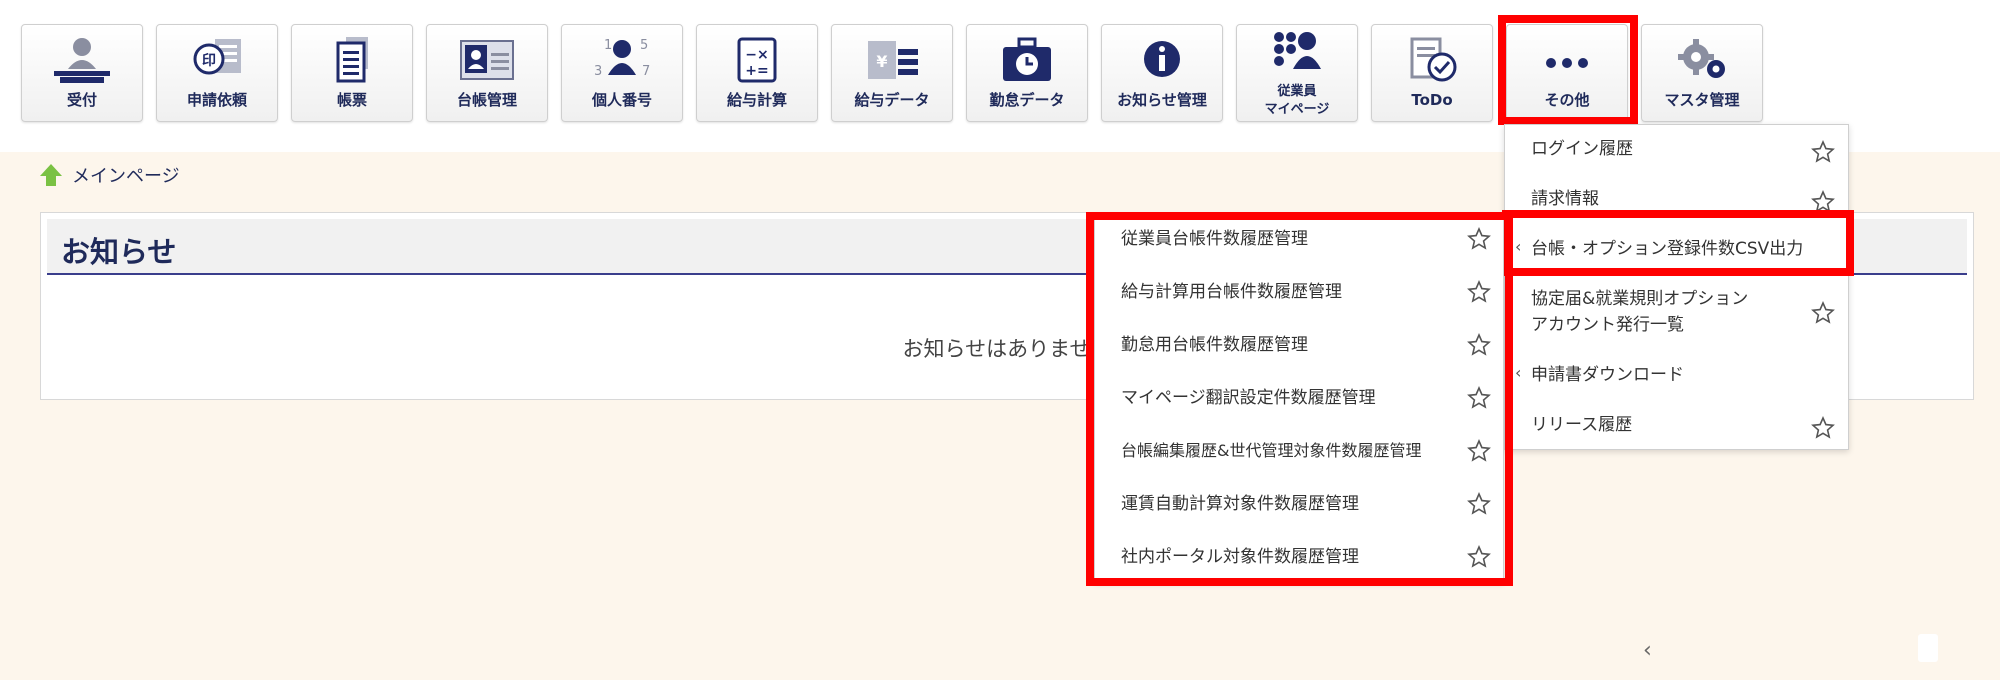 Image resolution: width=2000 pixels, height=680 pixels. I want to click on menu-item-login-history: ログイン履歴, so click(1676, 150).